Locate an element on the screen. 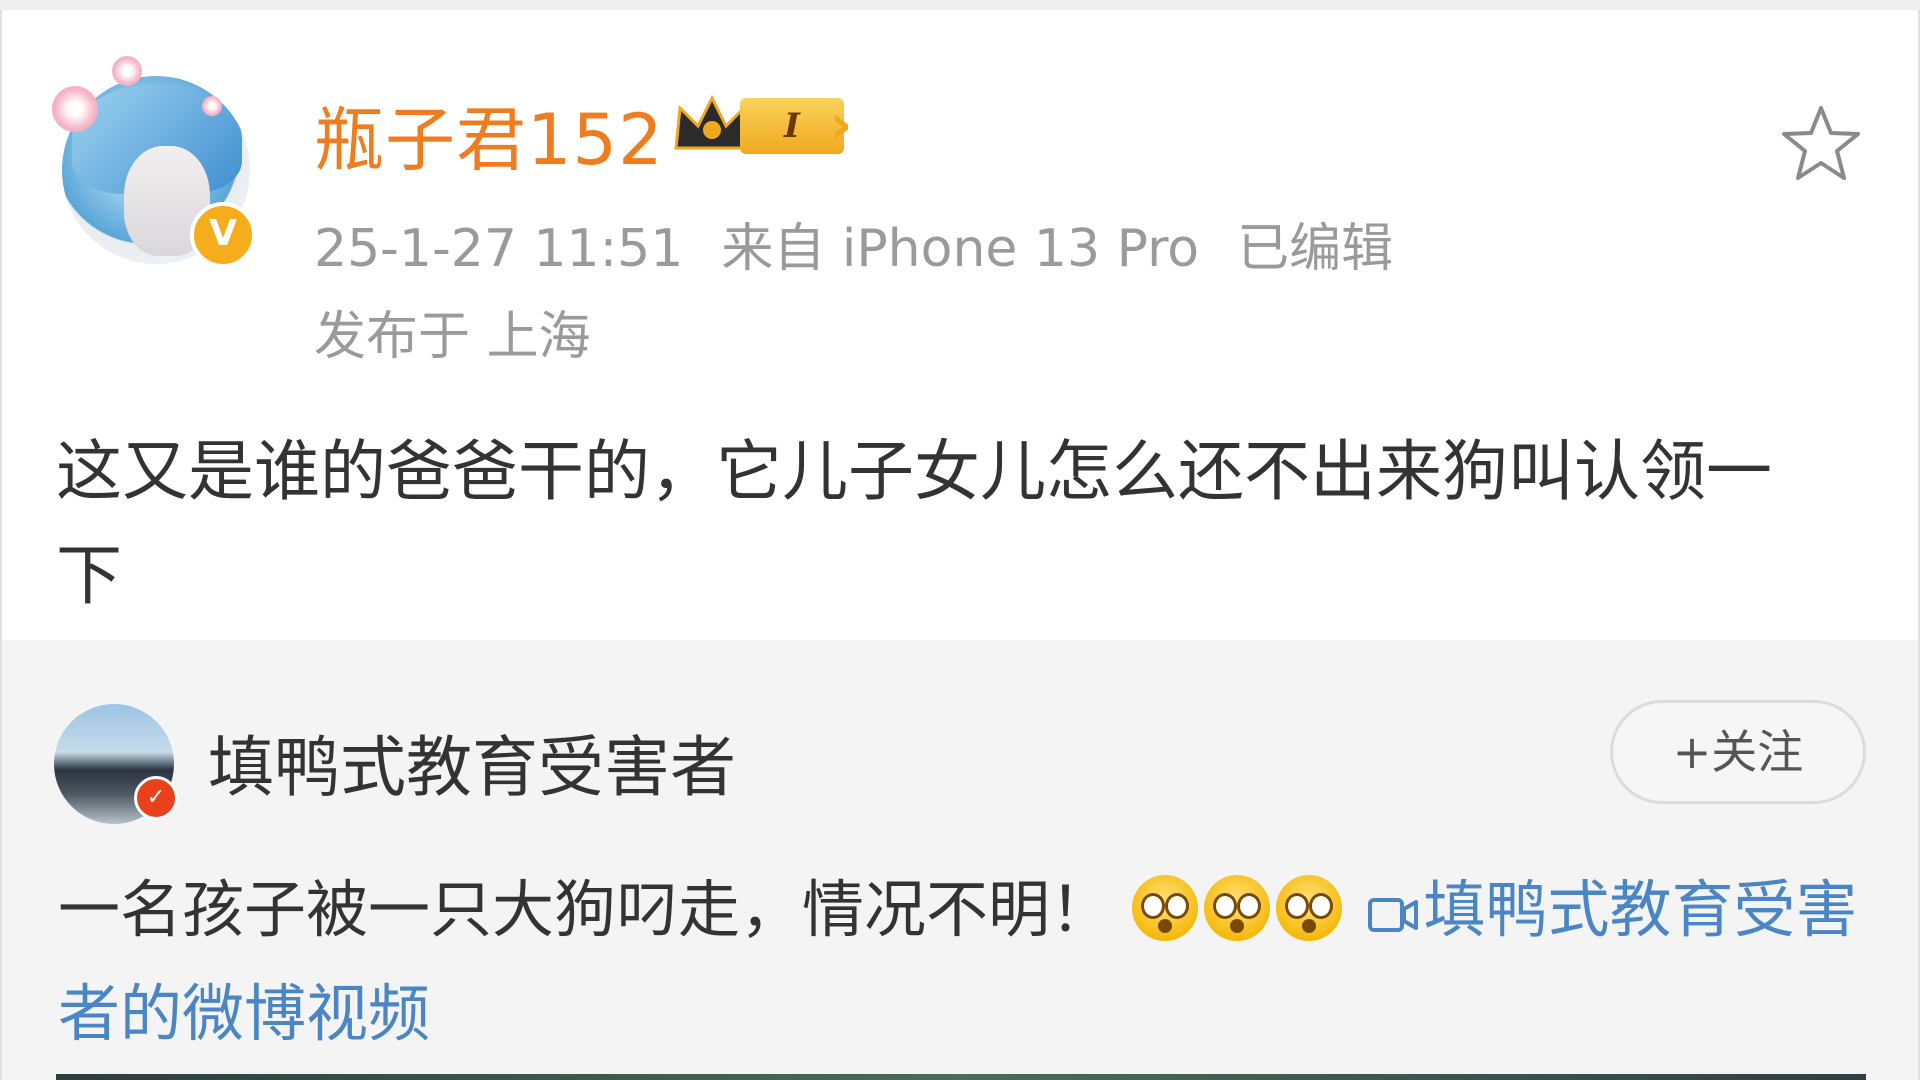 The height and width of the screenshot is (1080, 1920). repost-body: 一名孩子被一只大狗叼走，情况不明！ is located at coordinates (585, 909).